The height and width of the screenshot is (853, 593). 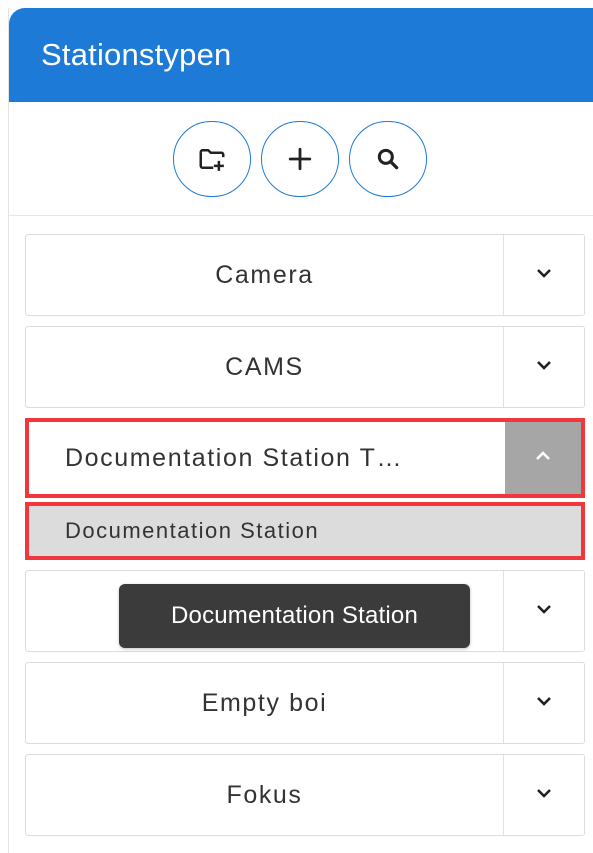 I want to click on list-item-documentation-station: Documentation Station, so click(x=305, y=531).